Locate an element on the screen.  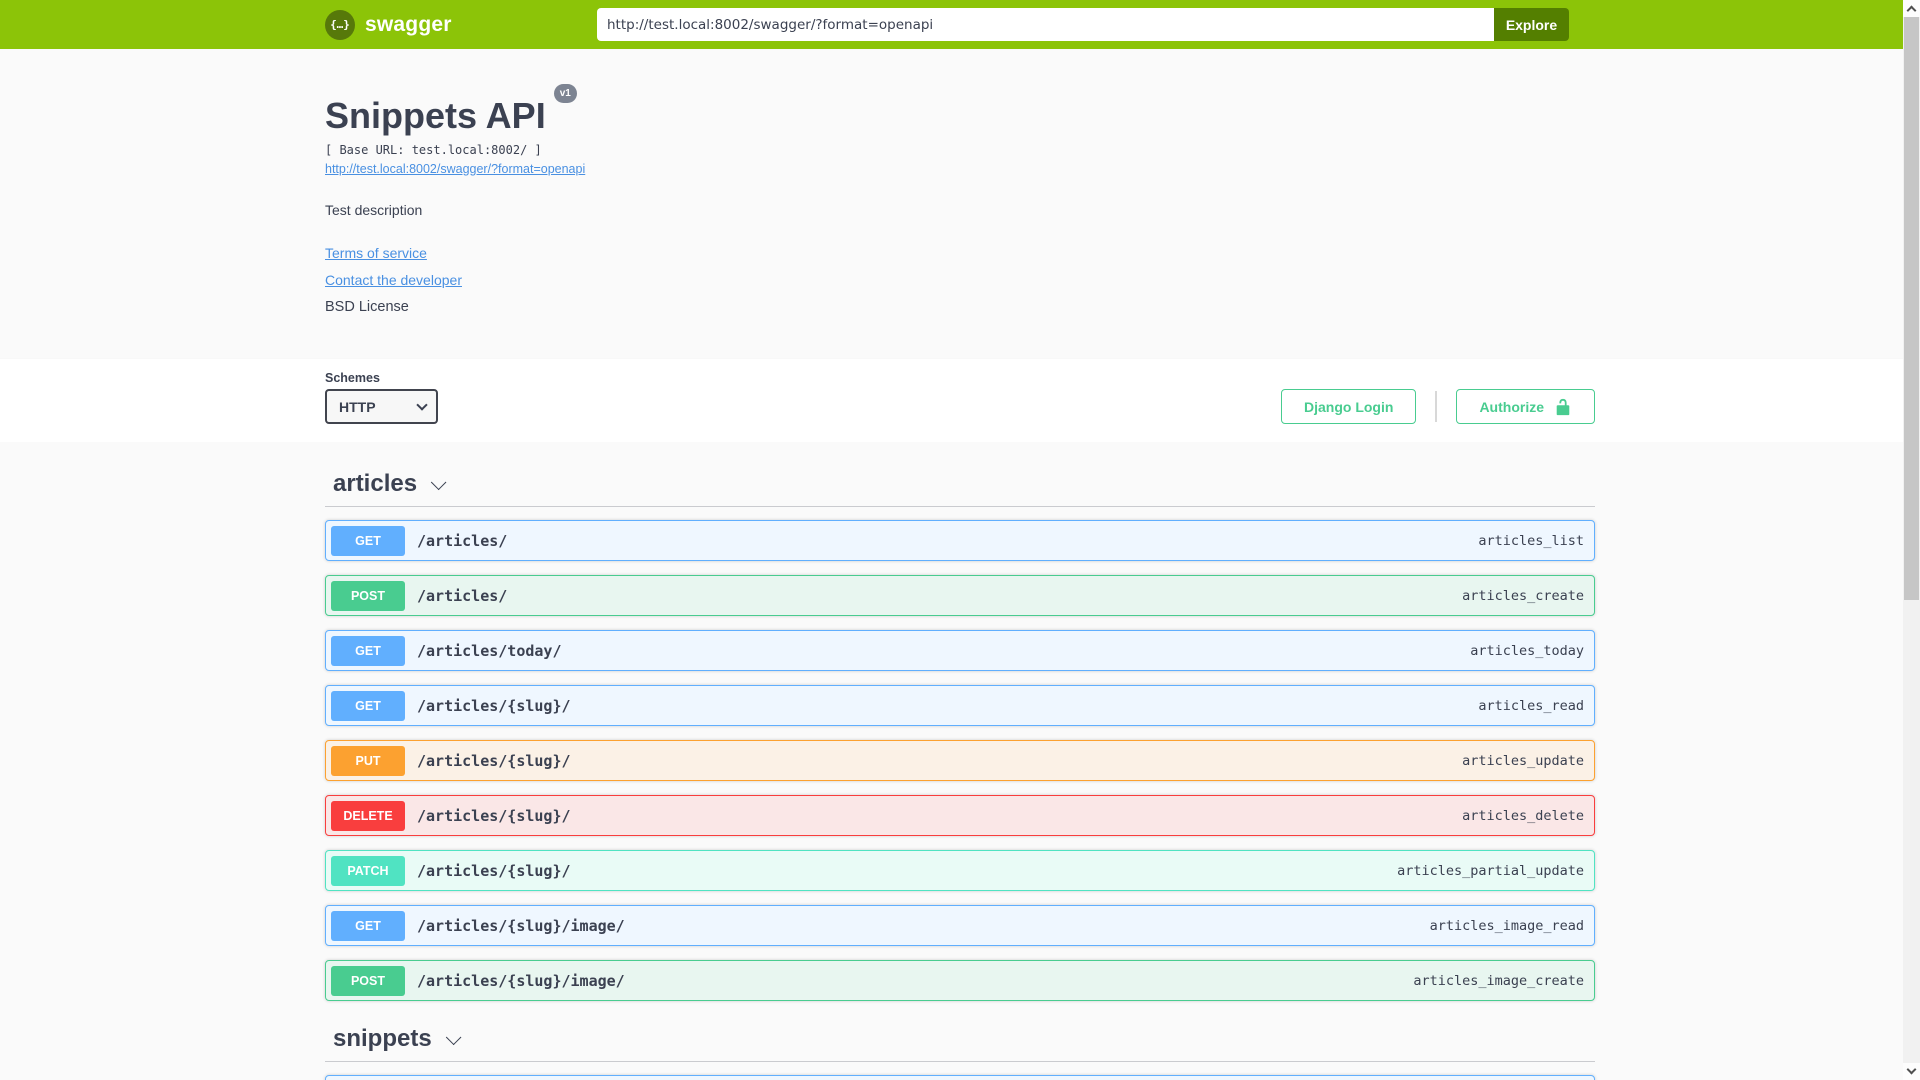
operation-row: POST /articles/ articles_create is located at coordinates (960, 595).